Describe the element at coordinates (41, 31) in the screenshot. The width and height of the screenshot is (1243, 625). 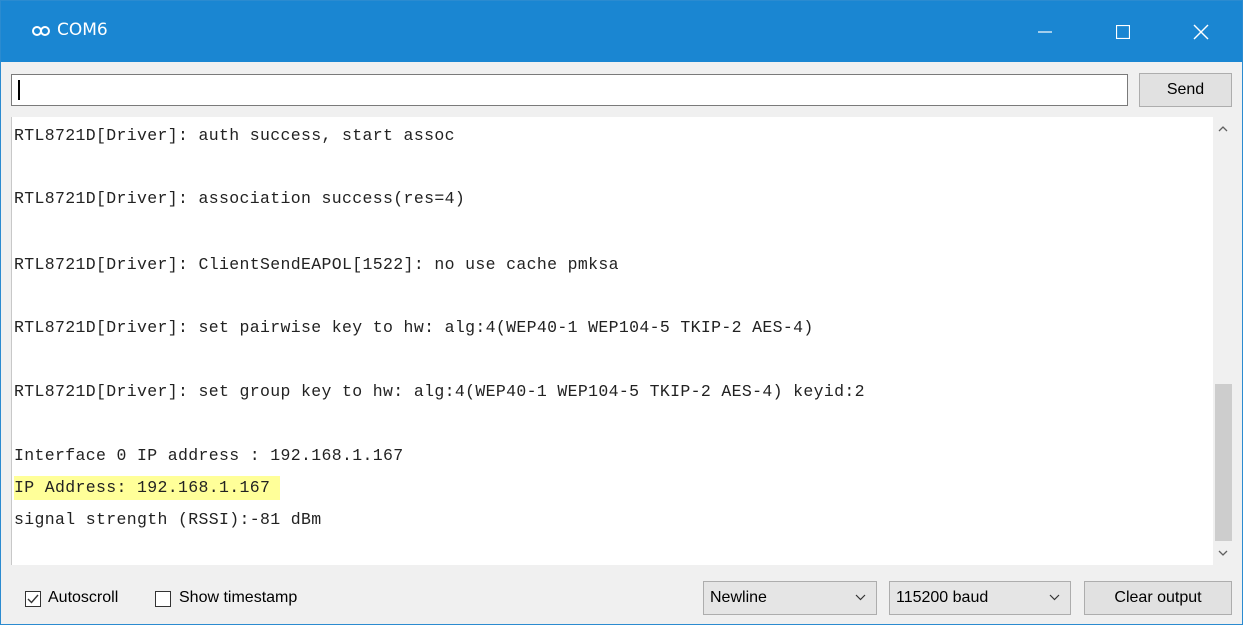
I see `arduino-icon` at that location.